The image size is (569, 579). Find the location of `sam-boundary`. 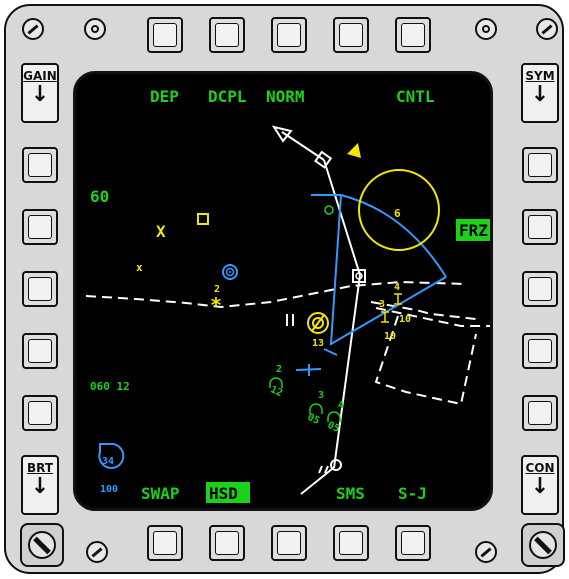

sam-boundary is located at coordinates (379, 270).